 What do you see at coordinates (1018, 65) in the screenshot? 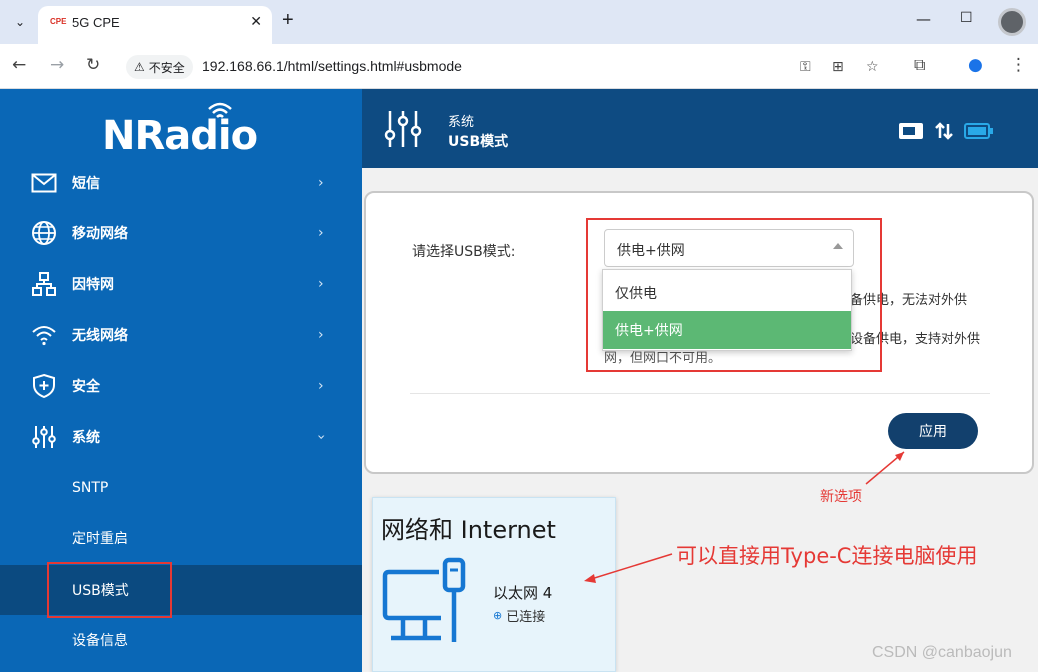
I see `more-menu-icon: ⋮` at bounding box center [1018, 65].